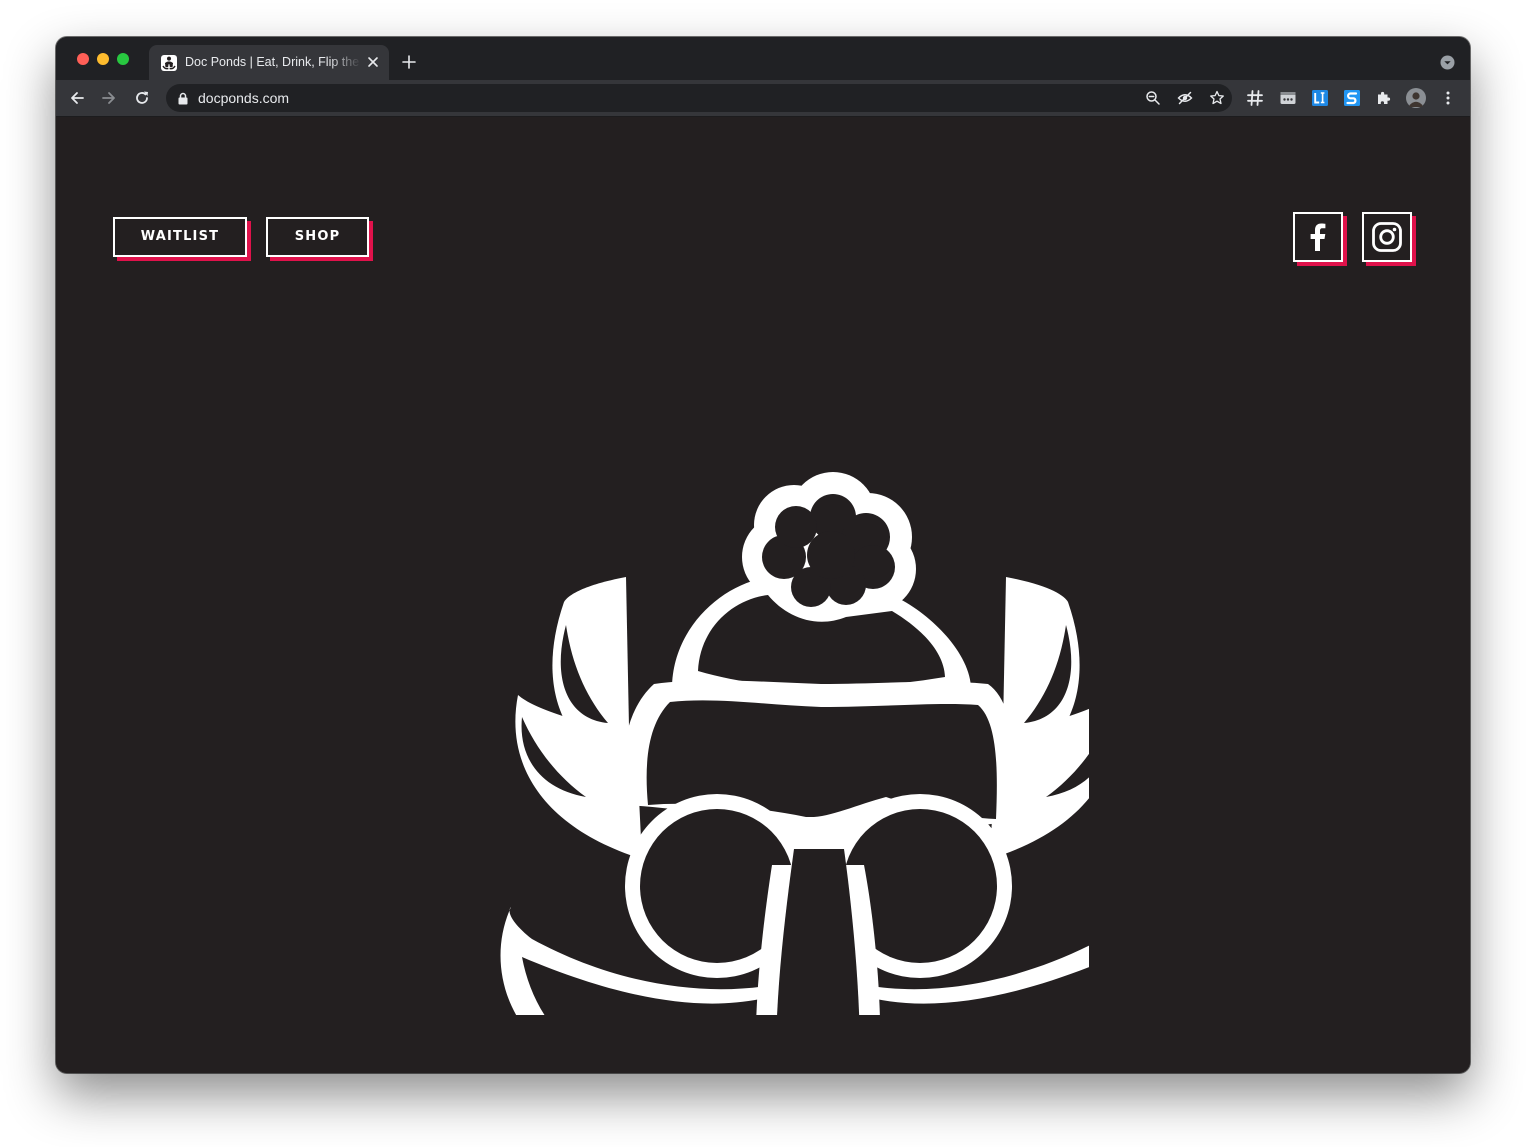 Image resolution: width=1526 pixels, height=1147 pixels. What do you see at coordinates (1153, 98) in the screenshot?
I see `zoom-icon` at bounding box center [1153, 98].